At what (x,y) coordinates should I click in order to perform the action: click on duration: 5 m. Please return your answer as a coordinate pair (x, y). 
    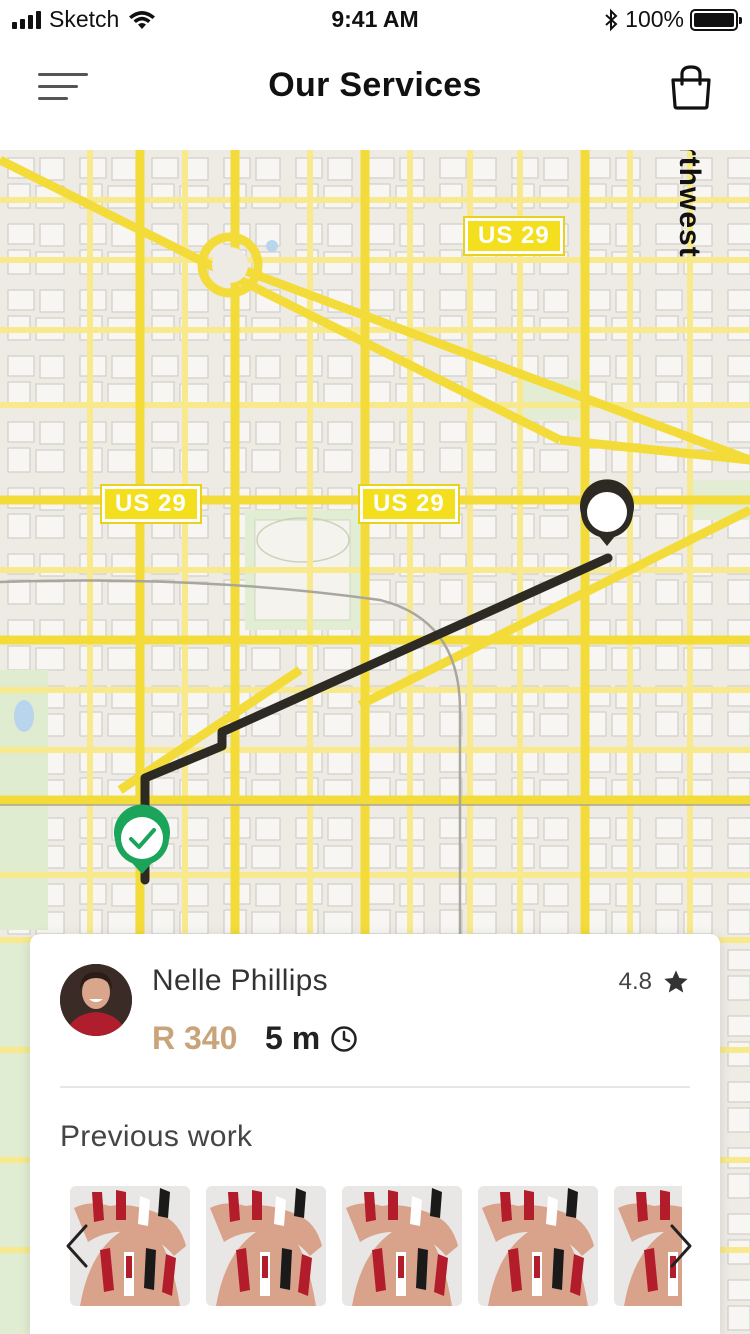
    Looking at the image, I should click on (311, 1038).